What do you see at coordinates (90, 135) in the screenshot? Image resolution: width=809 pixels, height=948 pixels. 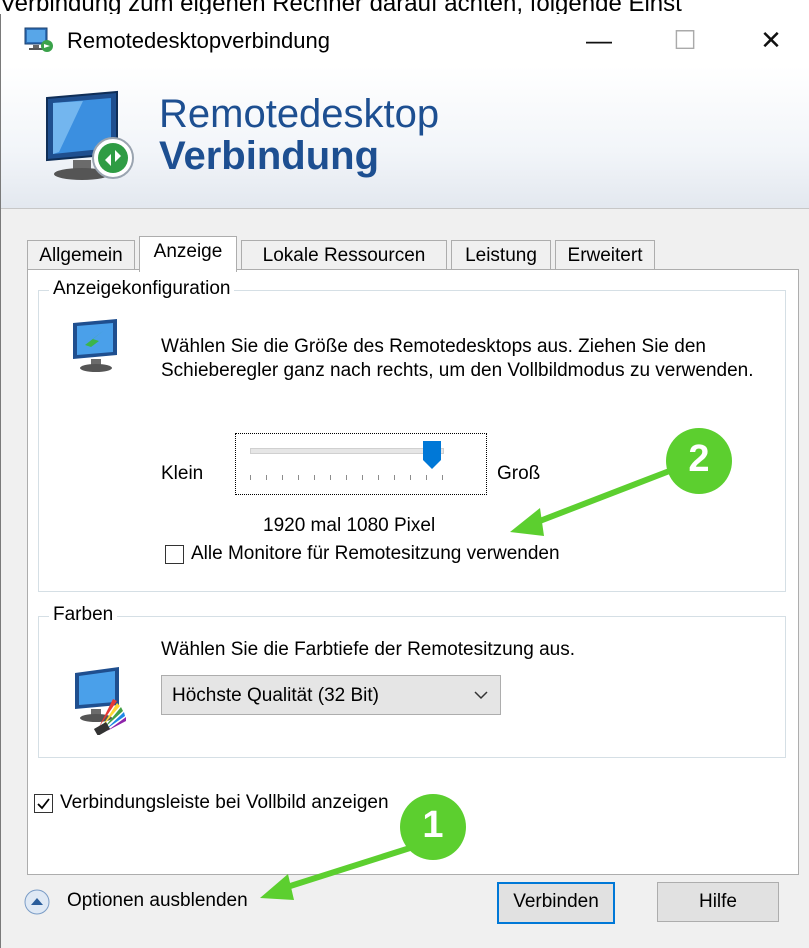 I see `remote-desktop-monitor-icon` at bounding box center [90, 135].